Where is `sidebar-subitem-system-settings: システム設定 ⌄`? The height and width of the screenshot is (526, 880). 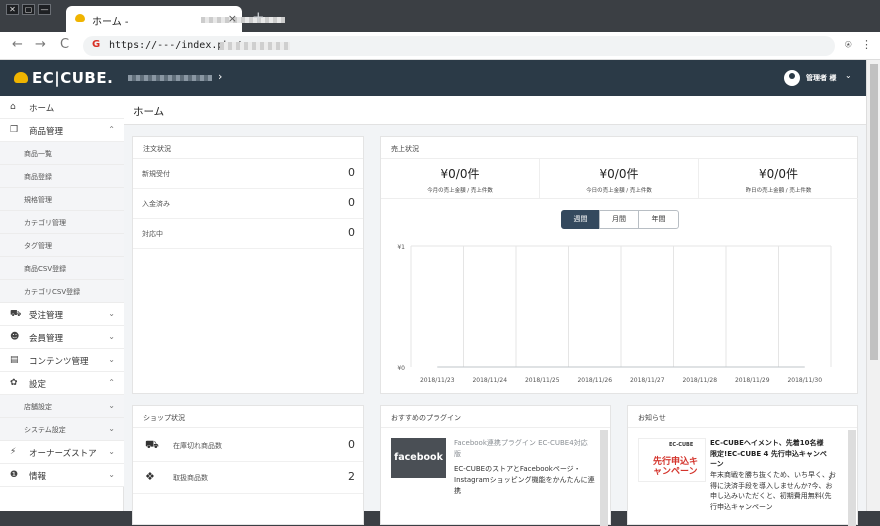
sidebar-subitem-system-settings: システム設定 ⌄ is located at coordinates (62, 429).